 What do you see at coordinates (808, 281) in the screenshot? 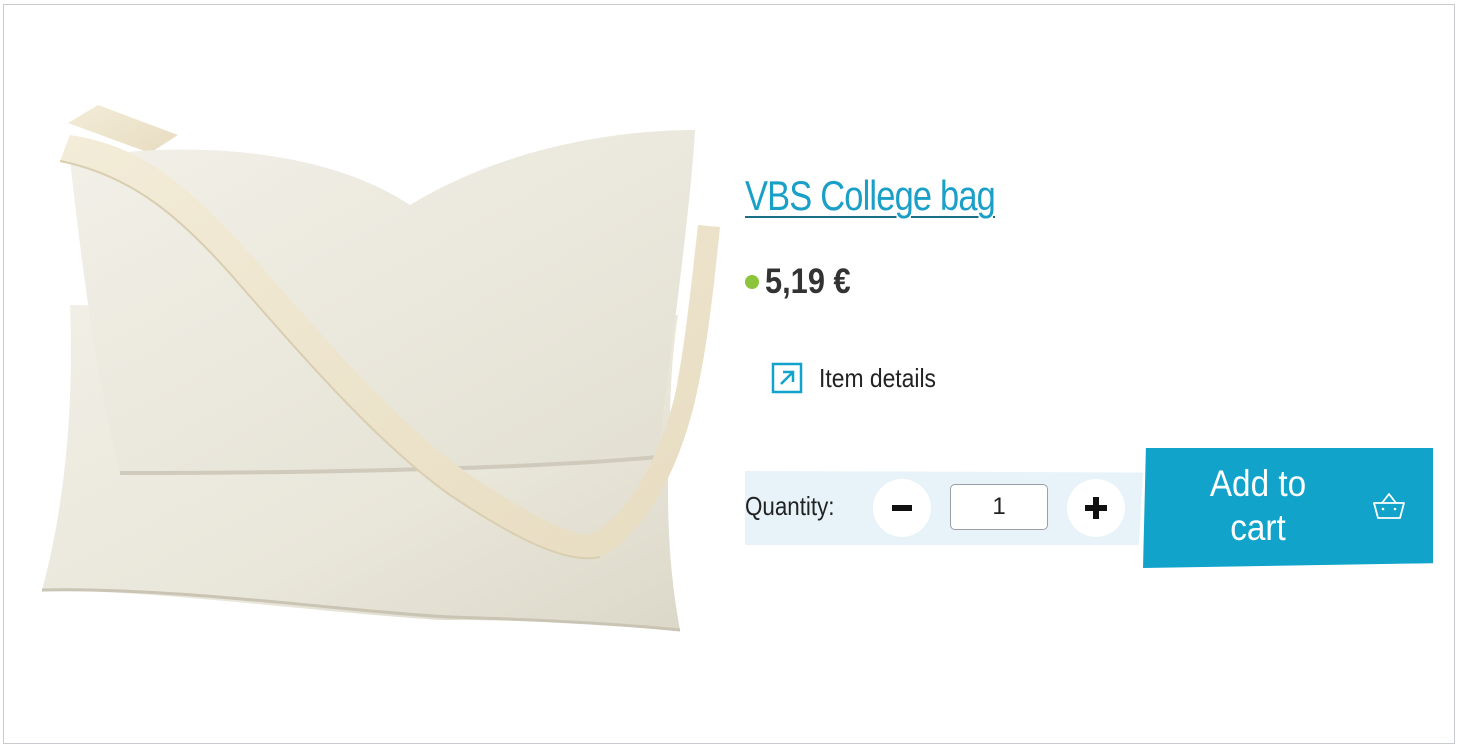
I see `price: 5,19 €` at bounding box center [808, 281].